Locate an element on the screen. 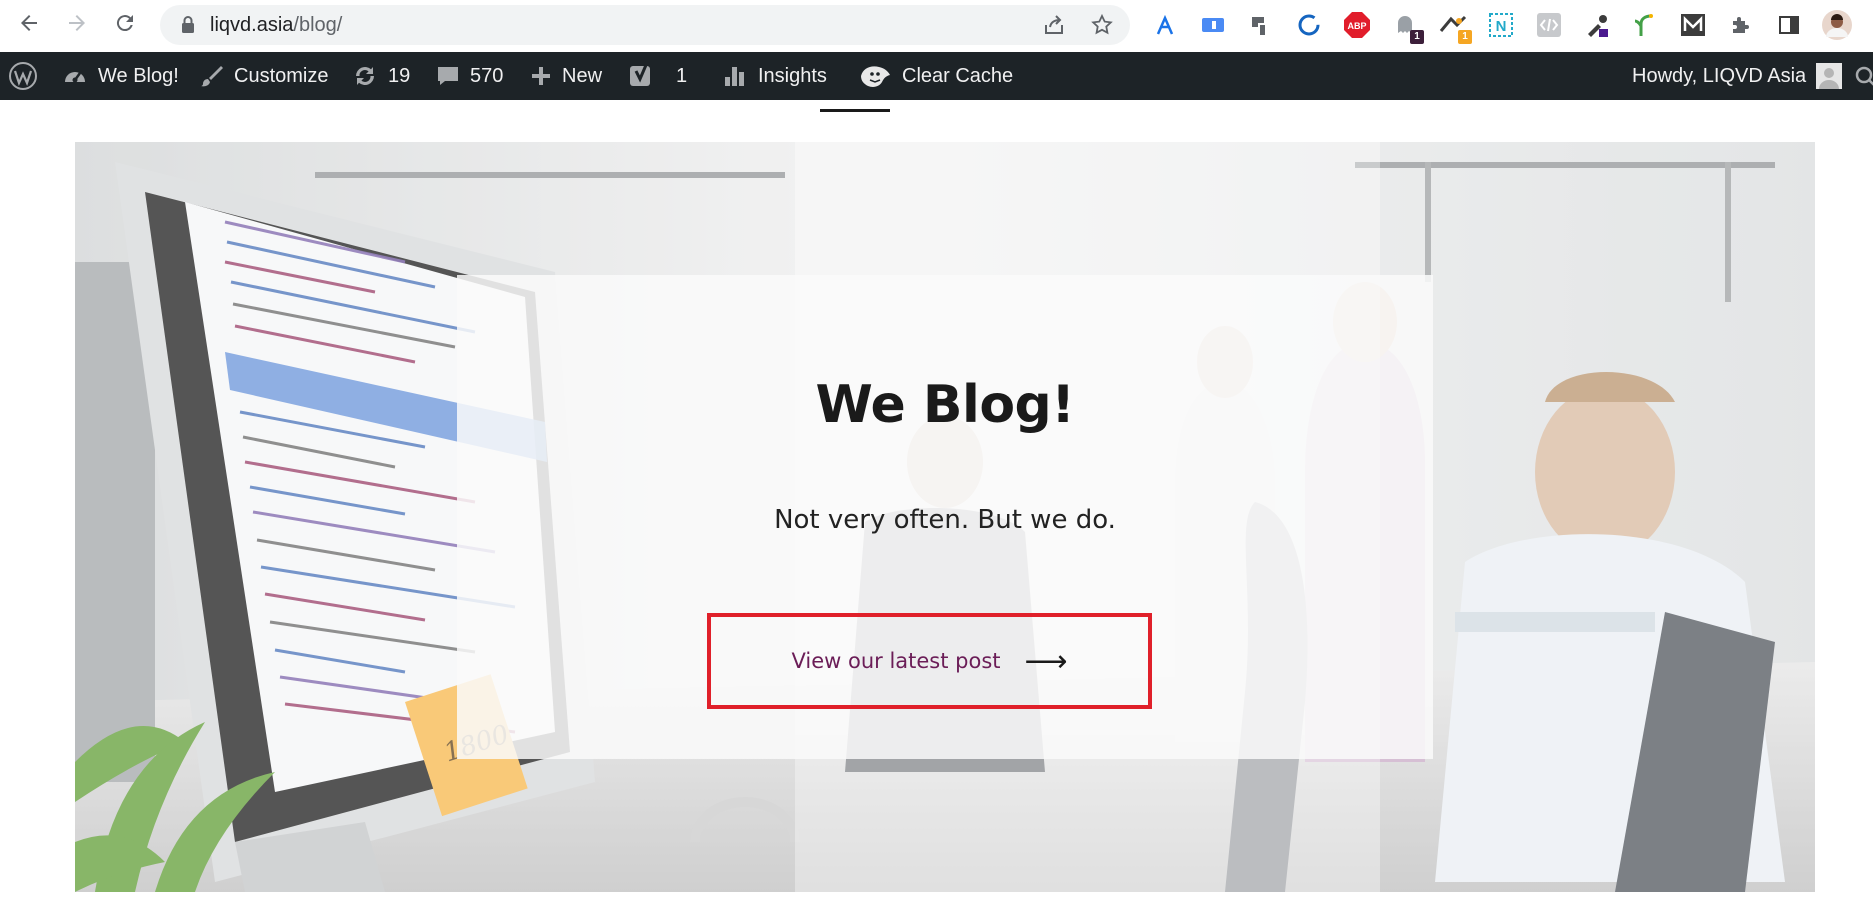 The width and height of the screenshot is (1873, 909). adblock-icon: ABP is located at coordinates (1357, 25).